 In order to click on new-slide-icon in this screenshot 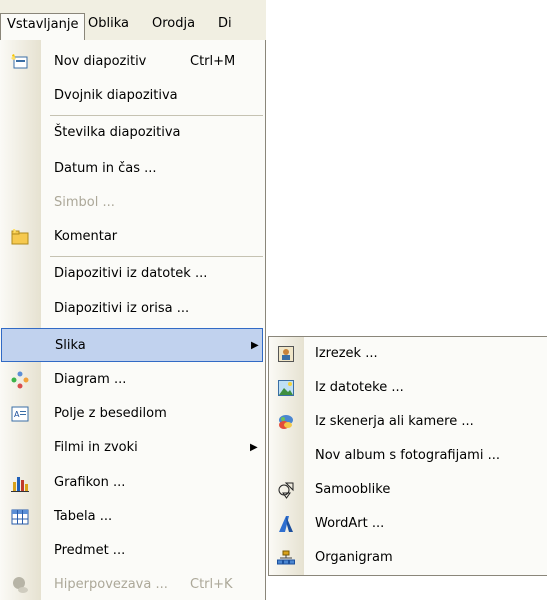, I will do `click(20, 62)`.